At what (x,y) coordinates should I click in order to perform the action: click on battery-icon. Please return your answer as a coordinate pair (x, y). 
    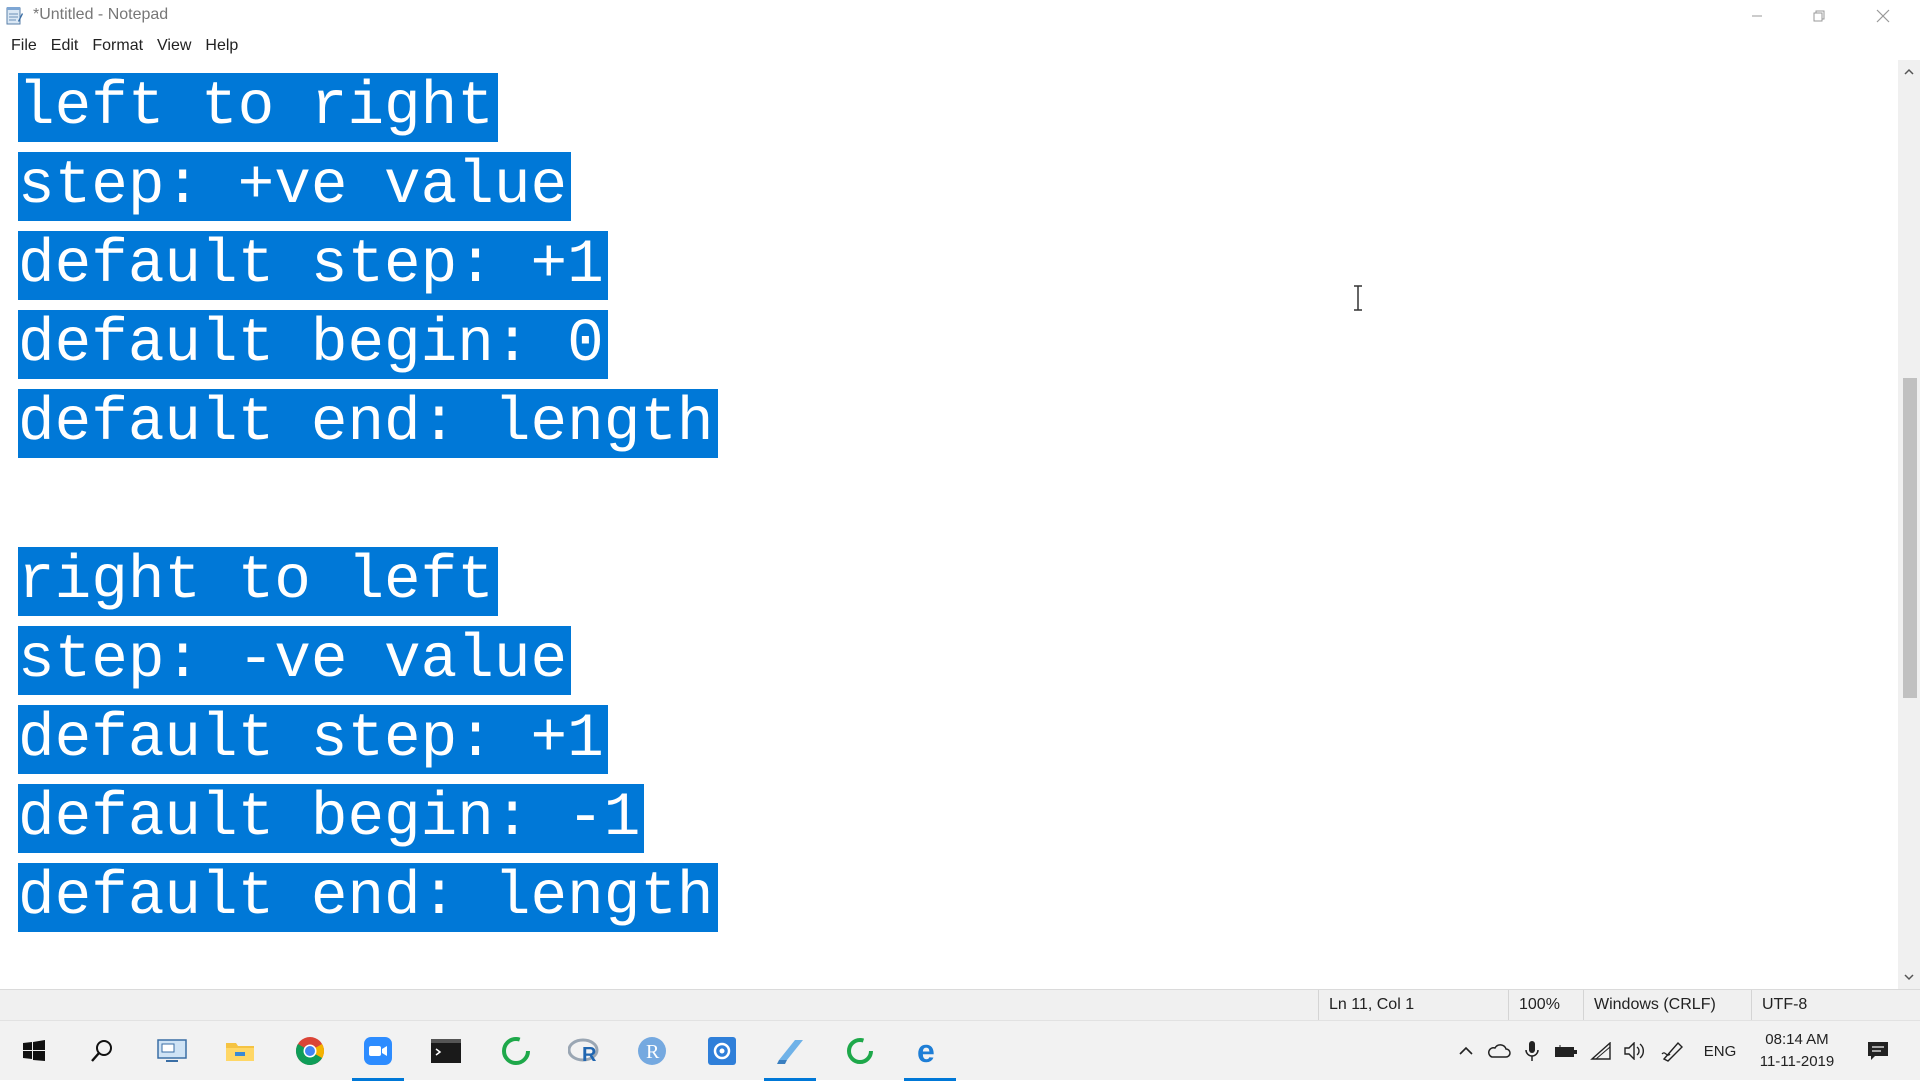
    Looking at the image, I should click on (1566, 1051).